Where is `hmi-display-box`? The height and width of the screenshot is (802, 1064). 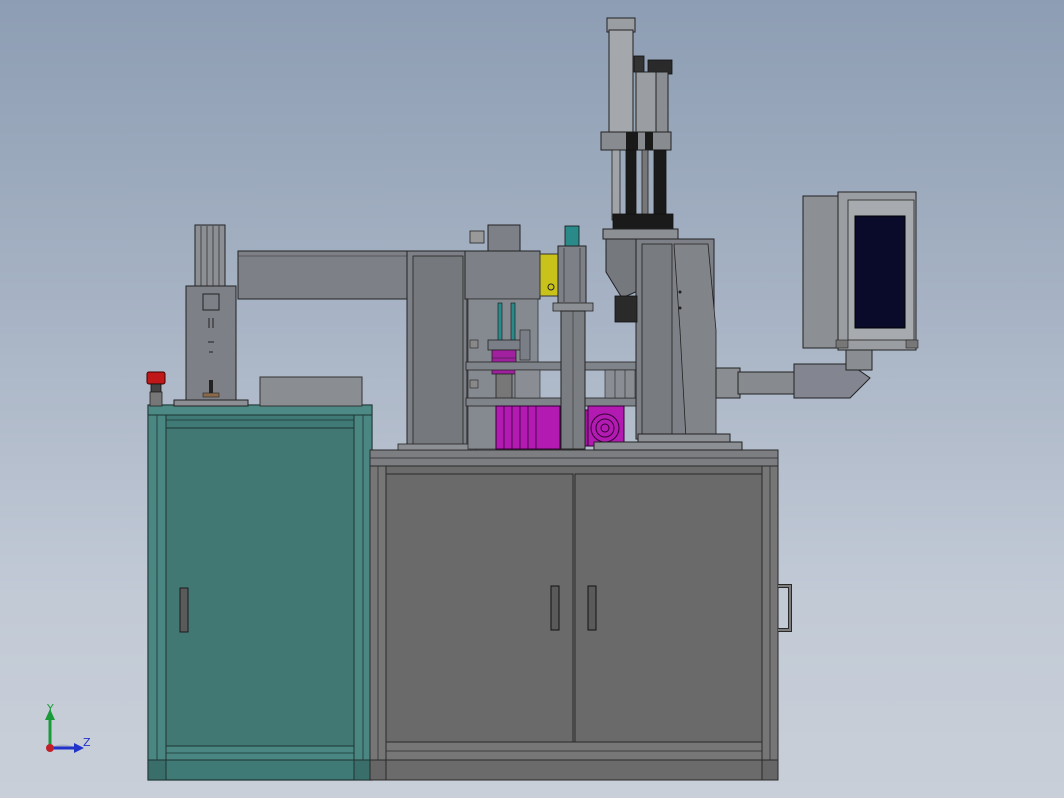 hmi-display-box is located at coordinates (860, 271).